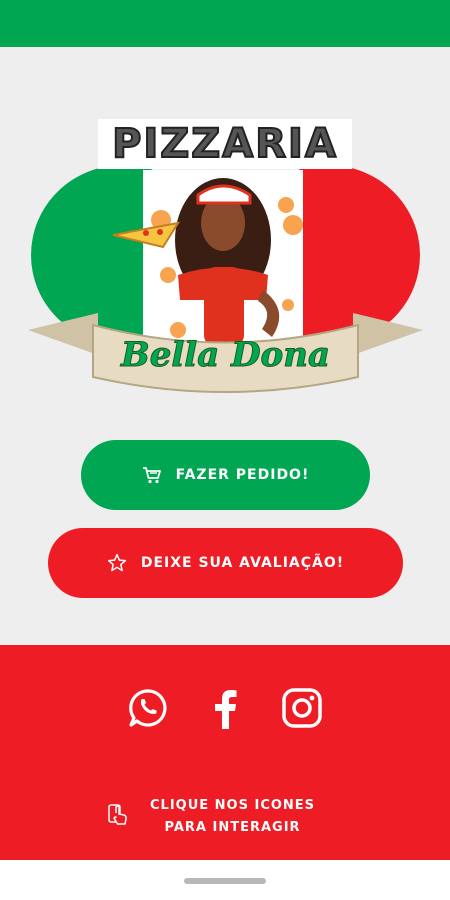  Describe the element at coordinates (224, 144) in the screenshot. I see `logo-title: PIZZARIA` at that location.